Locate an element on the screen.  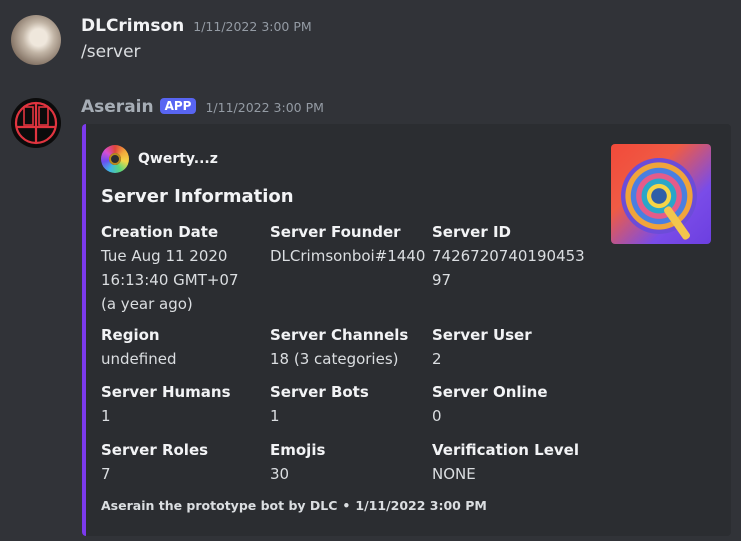
field-value: 30 is located at coordinates (280, 474).